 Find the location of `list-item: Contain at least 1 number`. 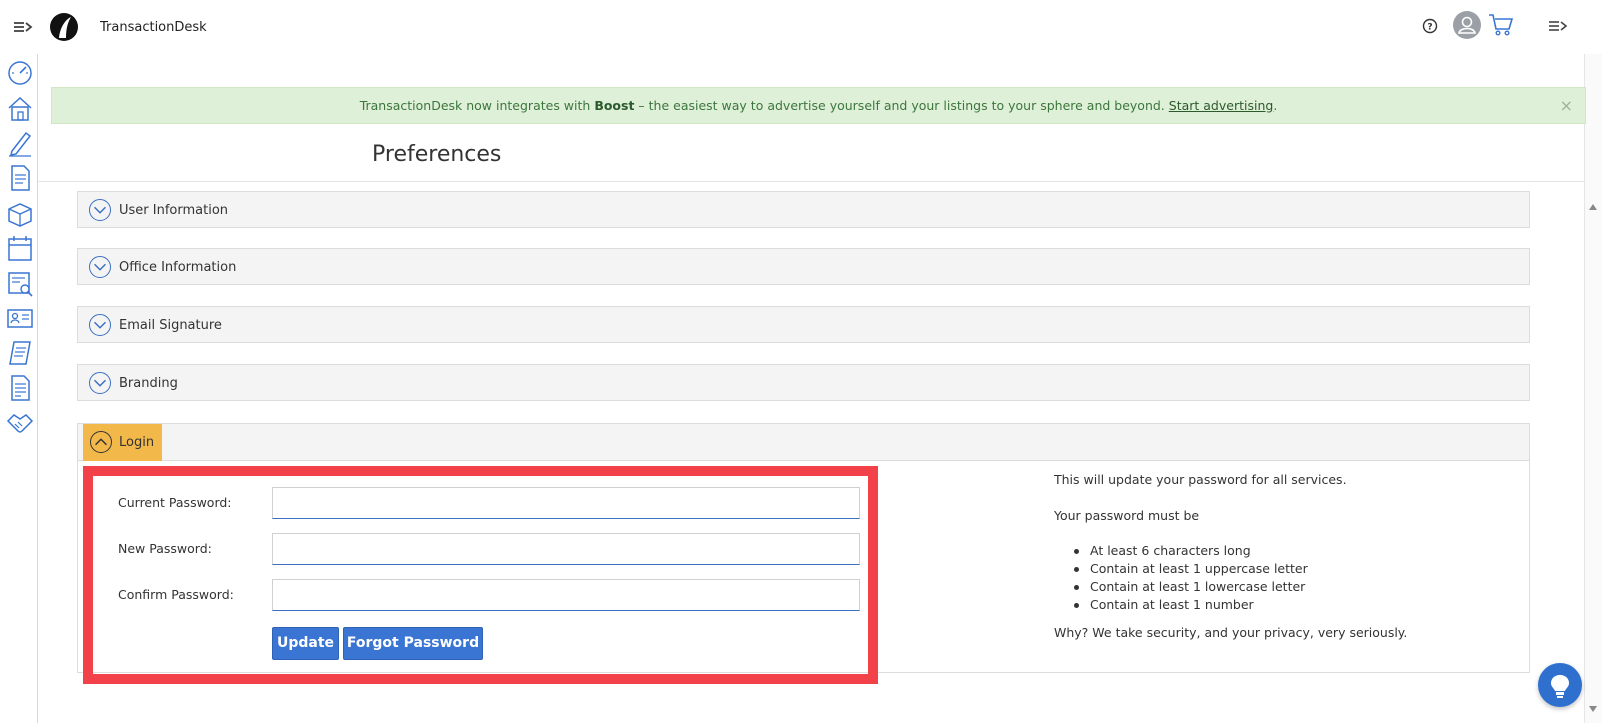

list-item: Contain at least 1 number is located at coordinates (1190, 606).